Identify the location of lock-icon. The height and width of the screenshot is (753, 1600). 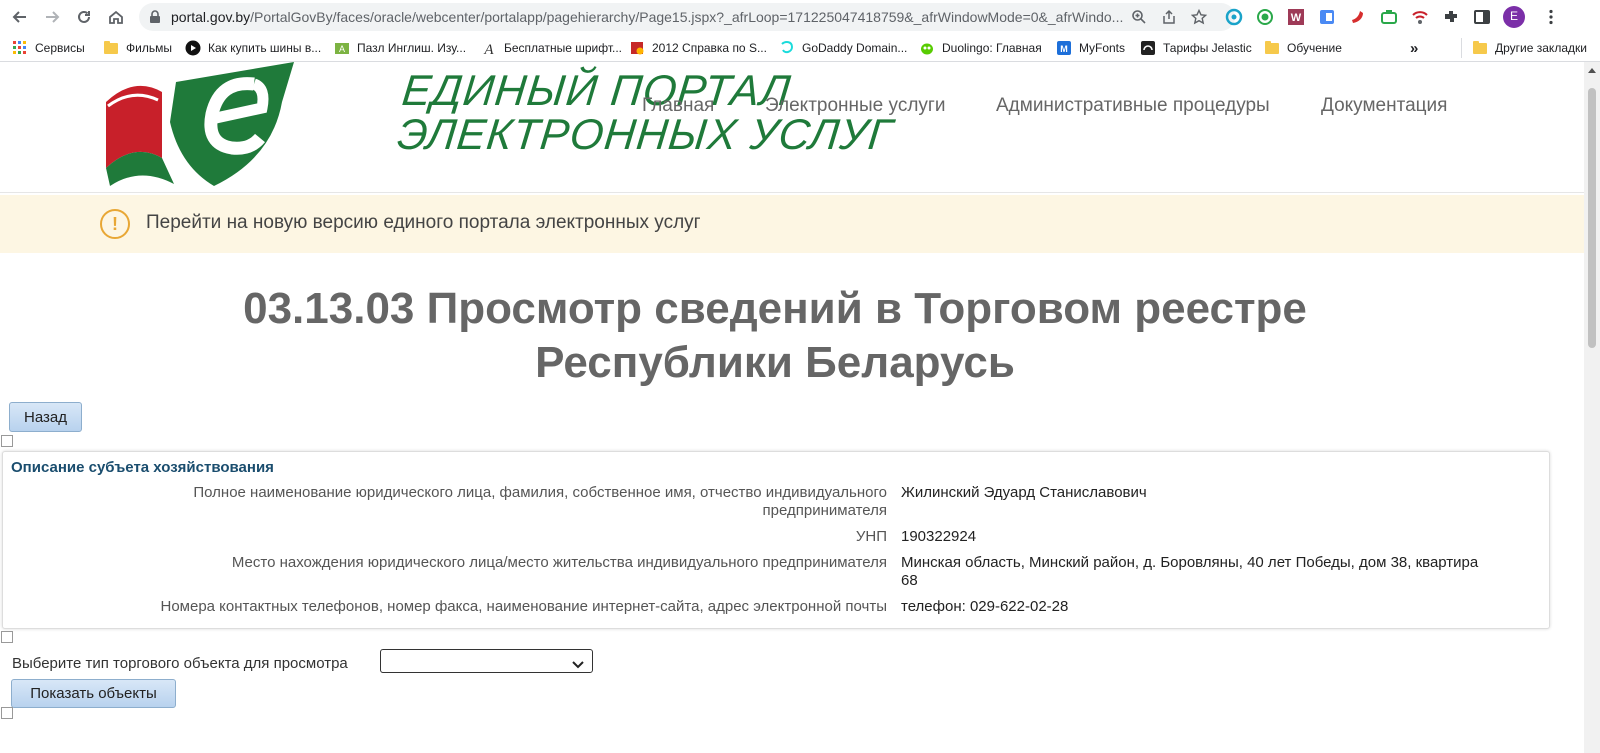
(155, 19).